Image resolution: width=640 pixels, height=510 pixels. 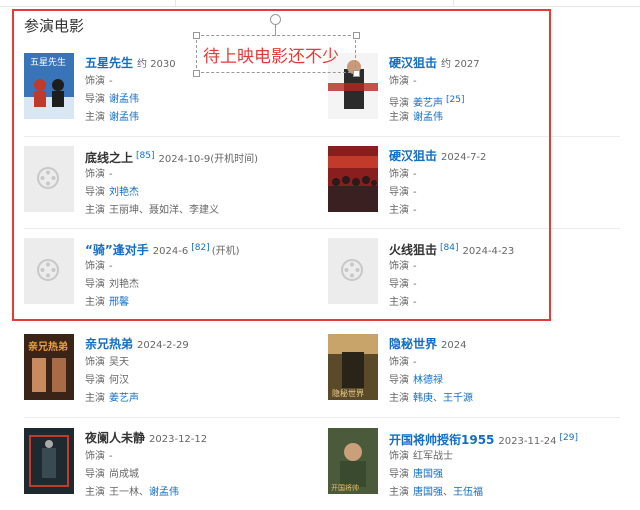 I want to click on svg-text: 开国将帅, so click(x=345, y=487).